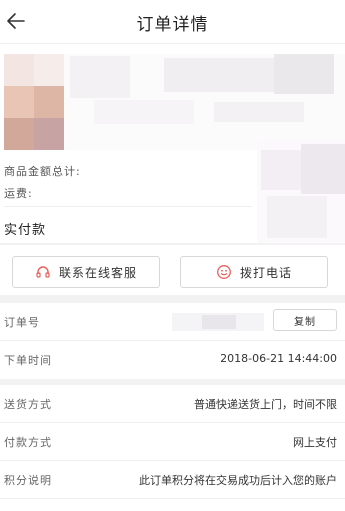  Describe the element at coordinates (265, 272) in the screenshot. I see `call-phone-label: 拨打电话` at that location.